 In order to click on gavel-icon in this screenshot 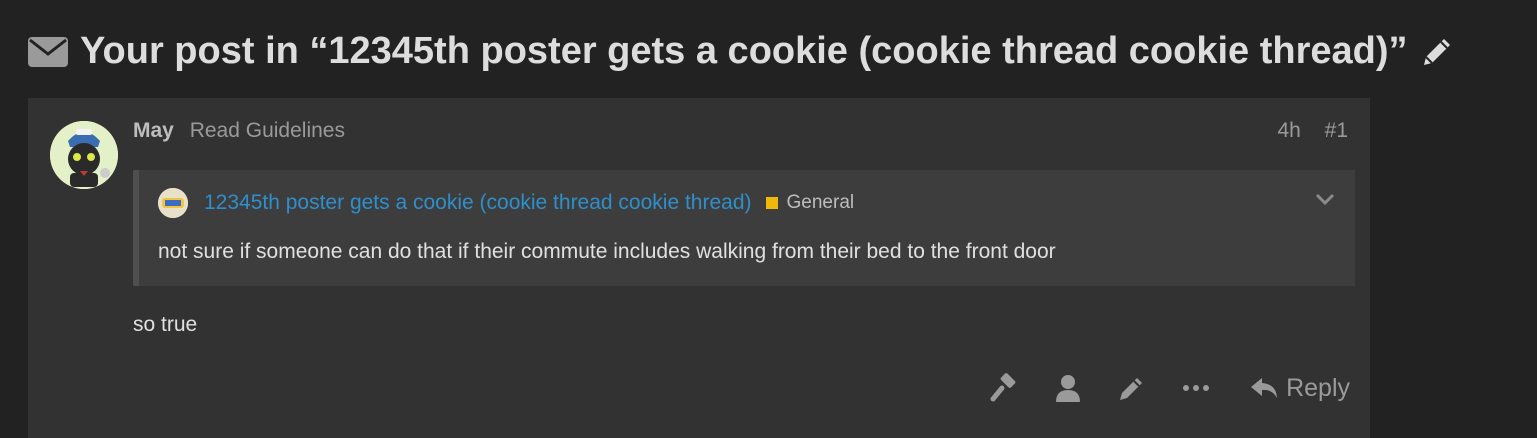, I will do `click(1004, 388)`.